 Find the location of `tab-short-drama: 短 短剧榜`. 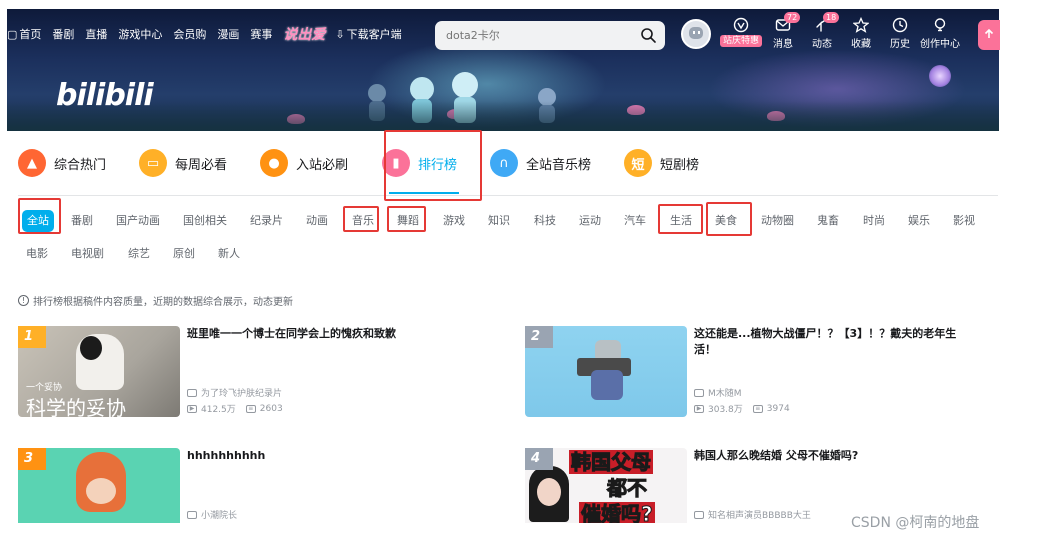

tab-short-drama: 短 短剧榜 is located at coordinates (661, 163).